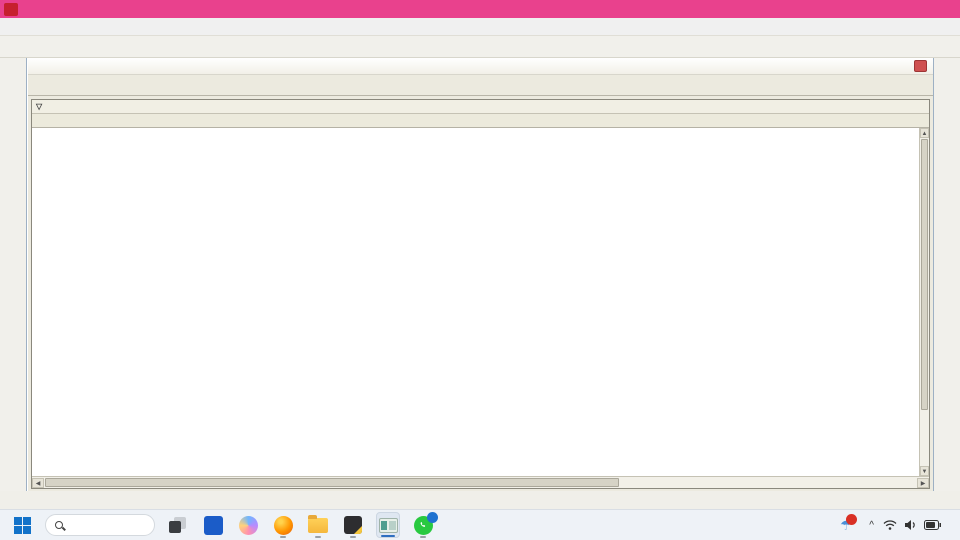 This screenshot has height=540, width=960. I want to click on weather-widget: ☂, so click(848, 523).